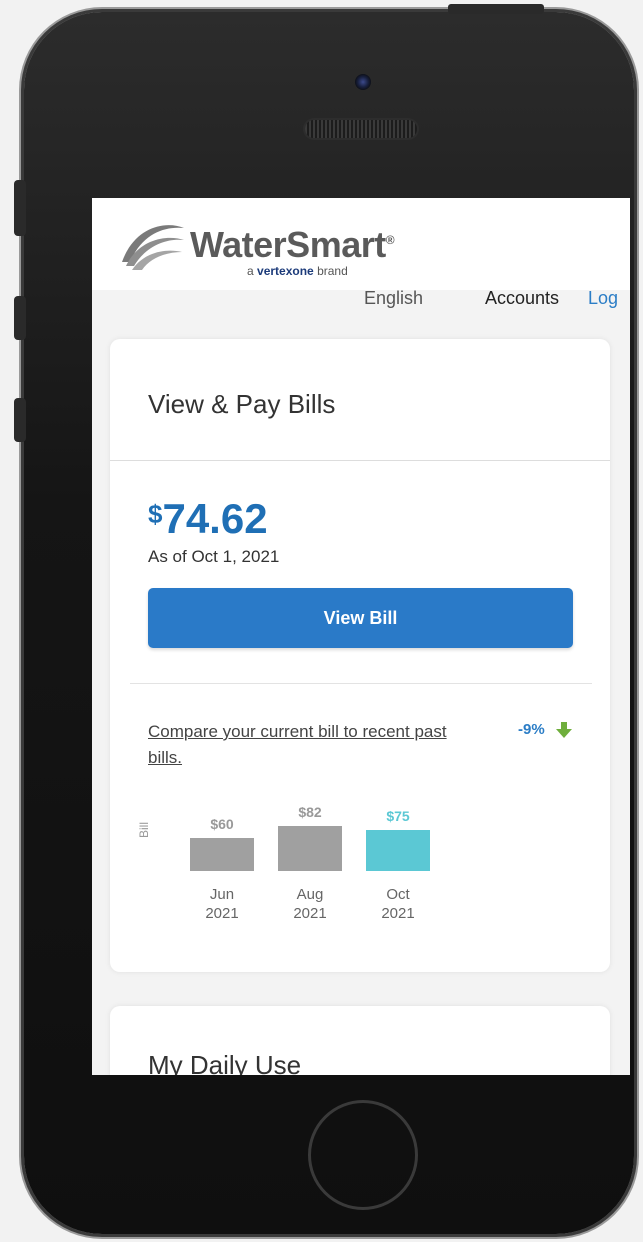 This screenshot has width=643, height=1242. What do you see at coordinates (222, 824) in the screenshot?
I see `bill-bar-value: $60` at bounding box center [222, 824].